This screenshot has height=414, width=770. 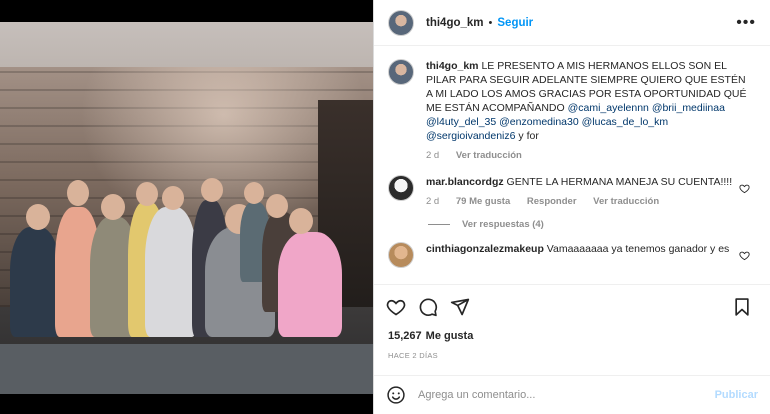 What do you see at coordinates (625, 122) in the screenshot?
I see `mention-link: @lucas_de_lo_km` at bounding box center [625, 122].